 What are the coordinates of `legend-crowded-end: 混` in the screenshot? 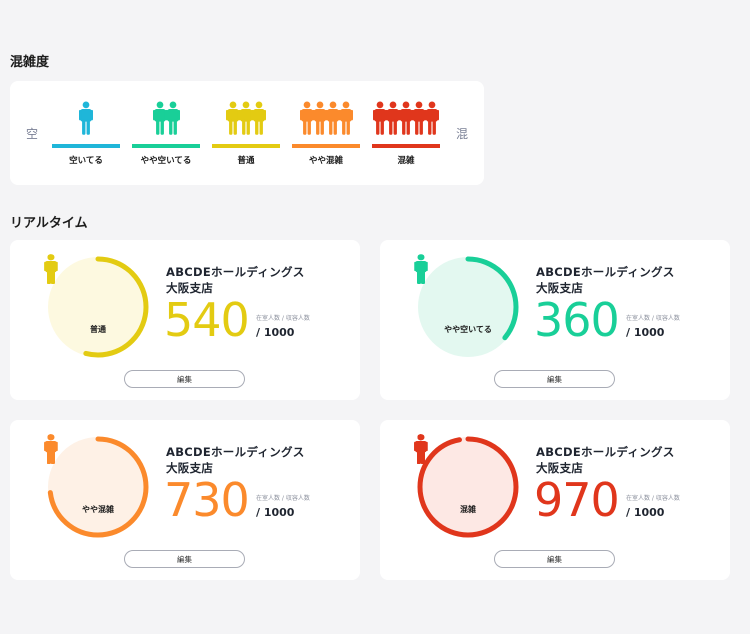 It's located at (462, 134).